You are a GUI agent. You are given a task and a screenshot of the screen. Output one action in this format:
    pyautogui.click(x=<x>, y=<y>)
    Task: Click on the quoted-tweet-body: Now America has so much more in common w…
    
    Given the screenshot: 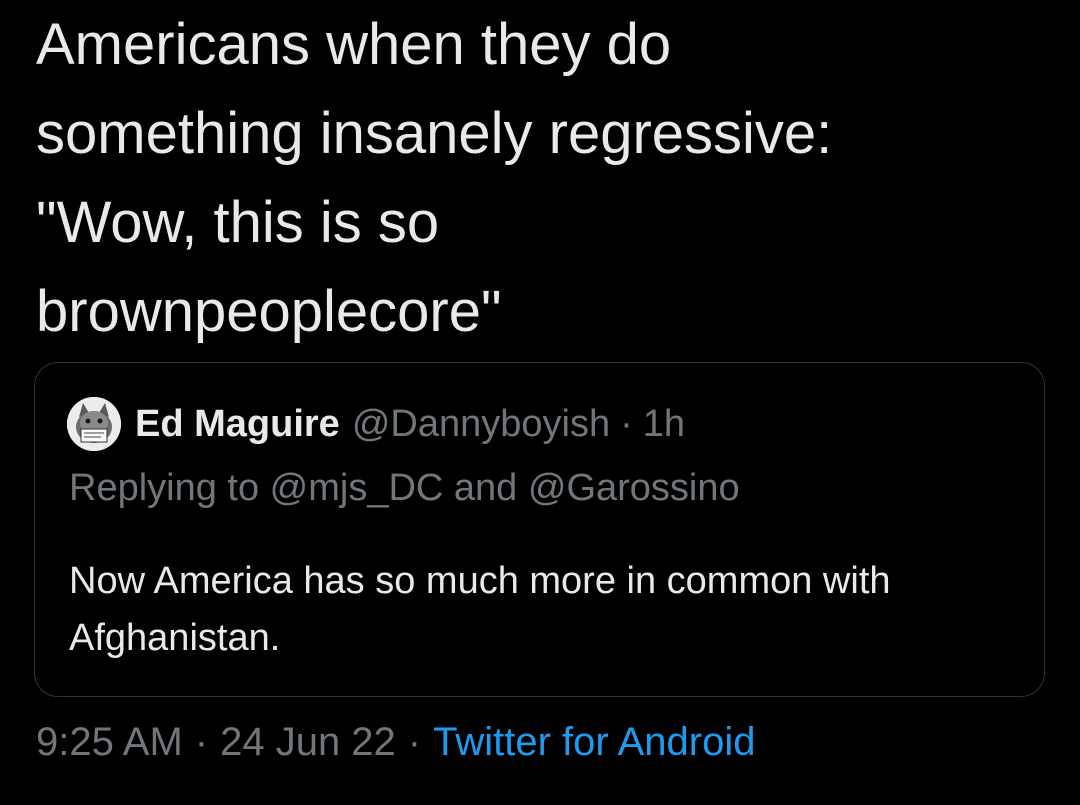 What is the action you would take?
    pyautogui.click(x=480, y=609)
    